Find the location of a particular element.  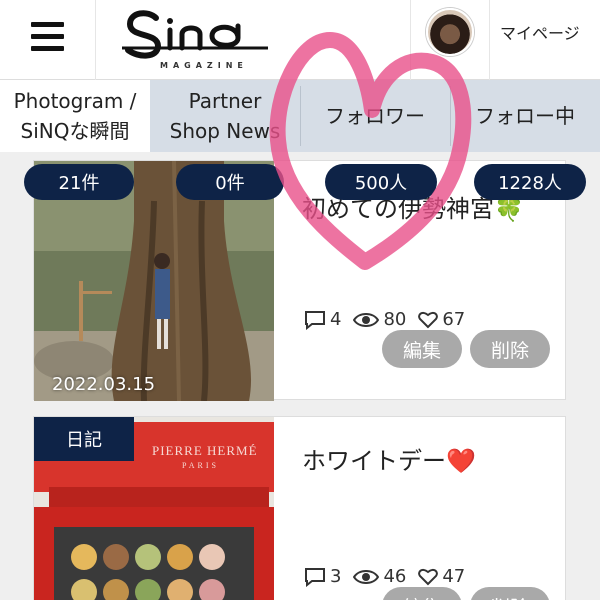

menu-button is located at coordinates (48, 40).